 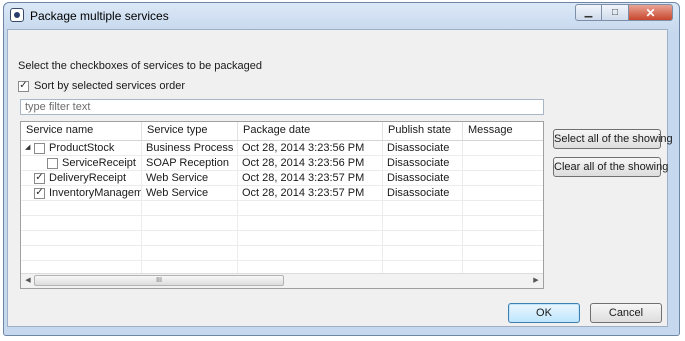 What do you see at coordinates (88, 178) in the screenshot?
I see `service-name-text: DeliveryReceipt` at bounding box center [88, 178].